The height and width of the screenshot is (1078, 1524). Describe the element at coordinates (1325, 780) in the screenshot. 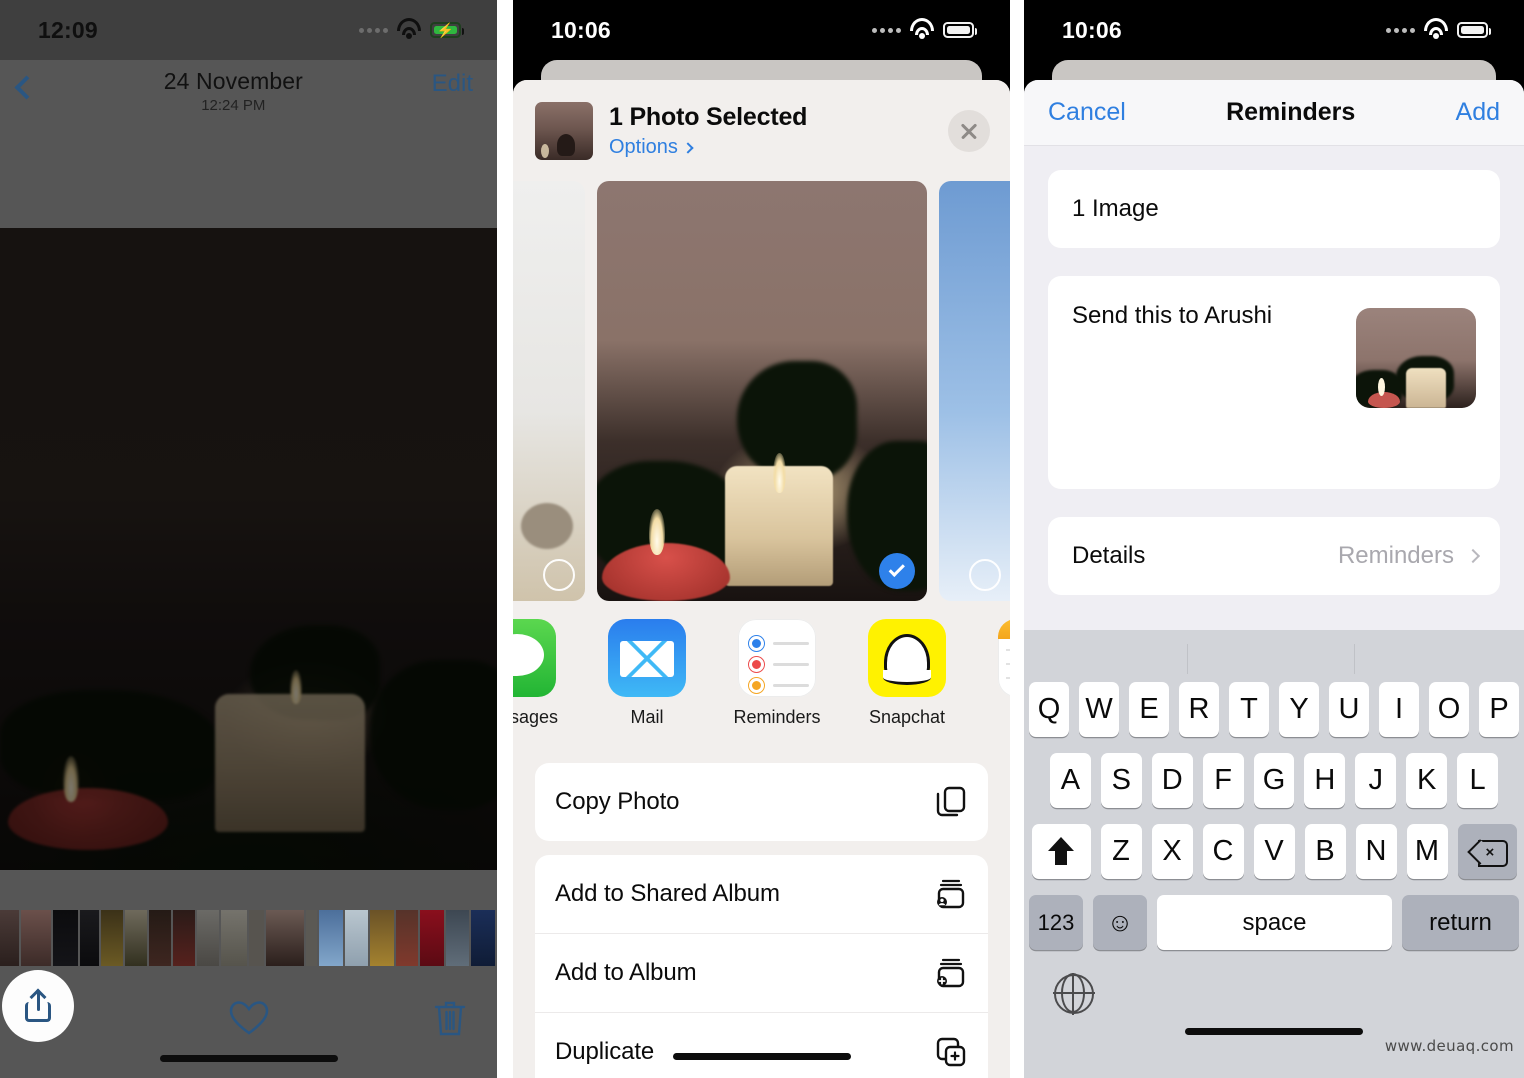

I see `key-h: H` at that location.